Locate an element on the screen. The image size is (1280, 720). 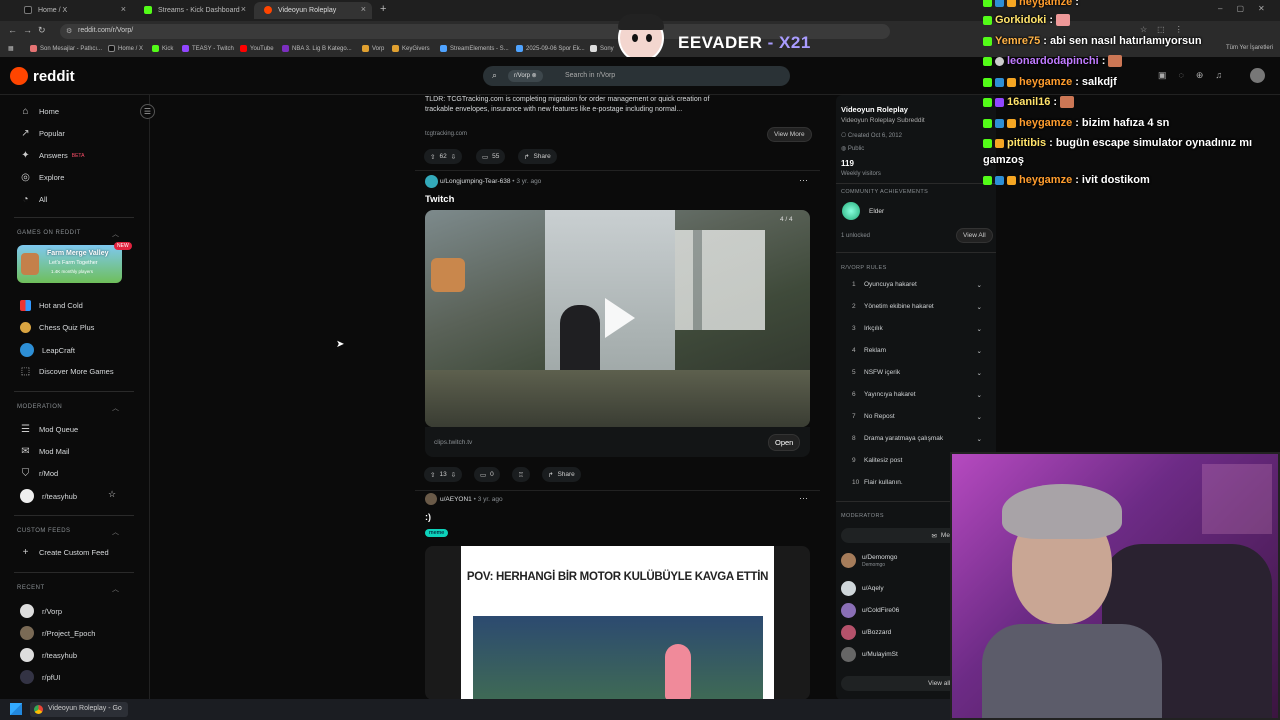
chrome-icon is located at coordinates (38, 709).